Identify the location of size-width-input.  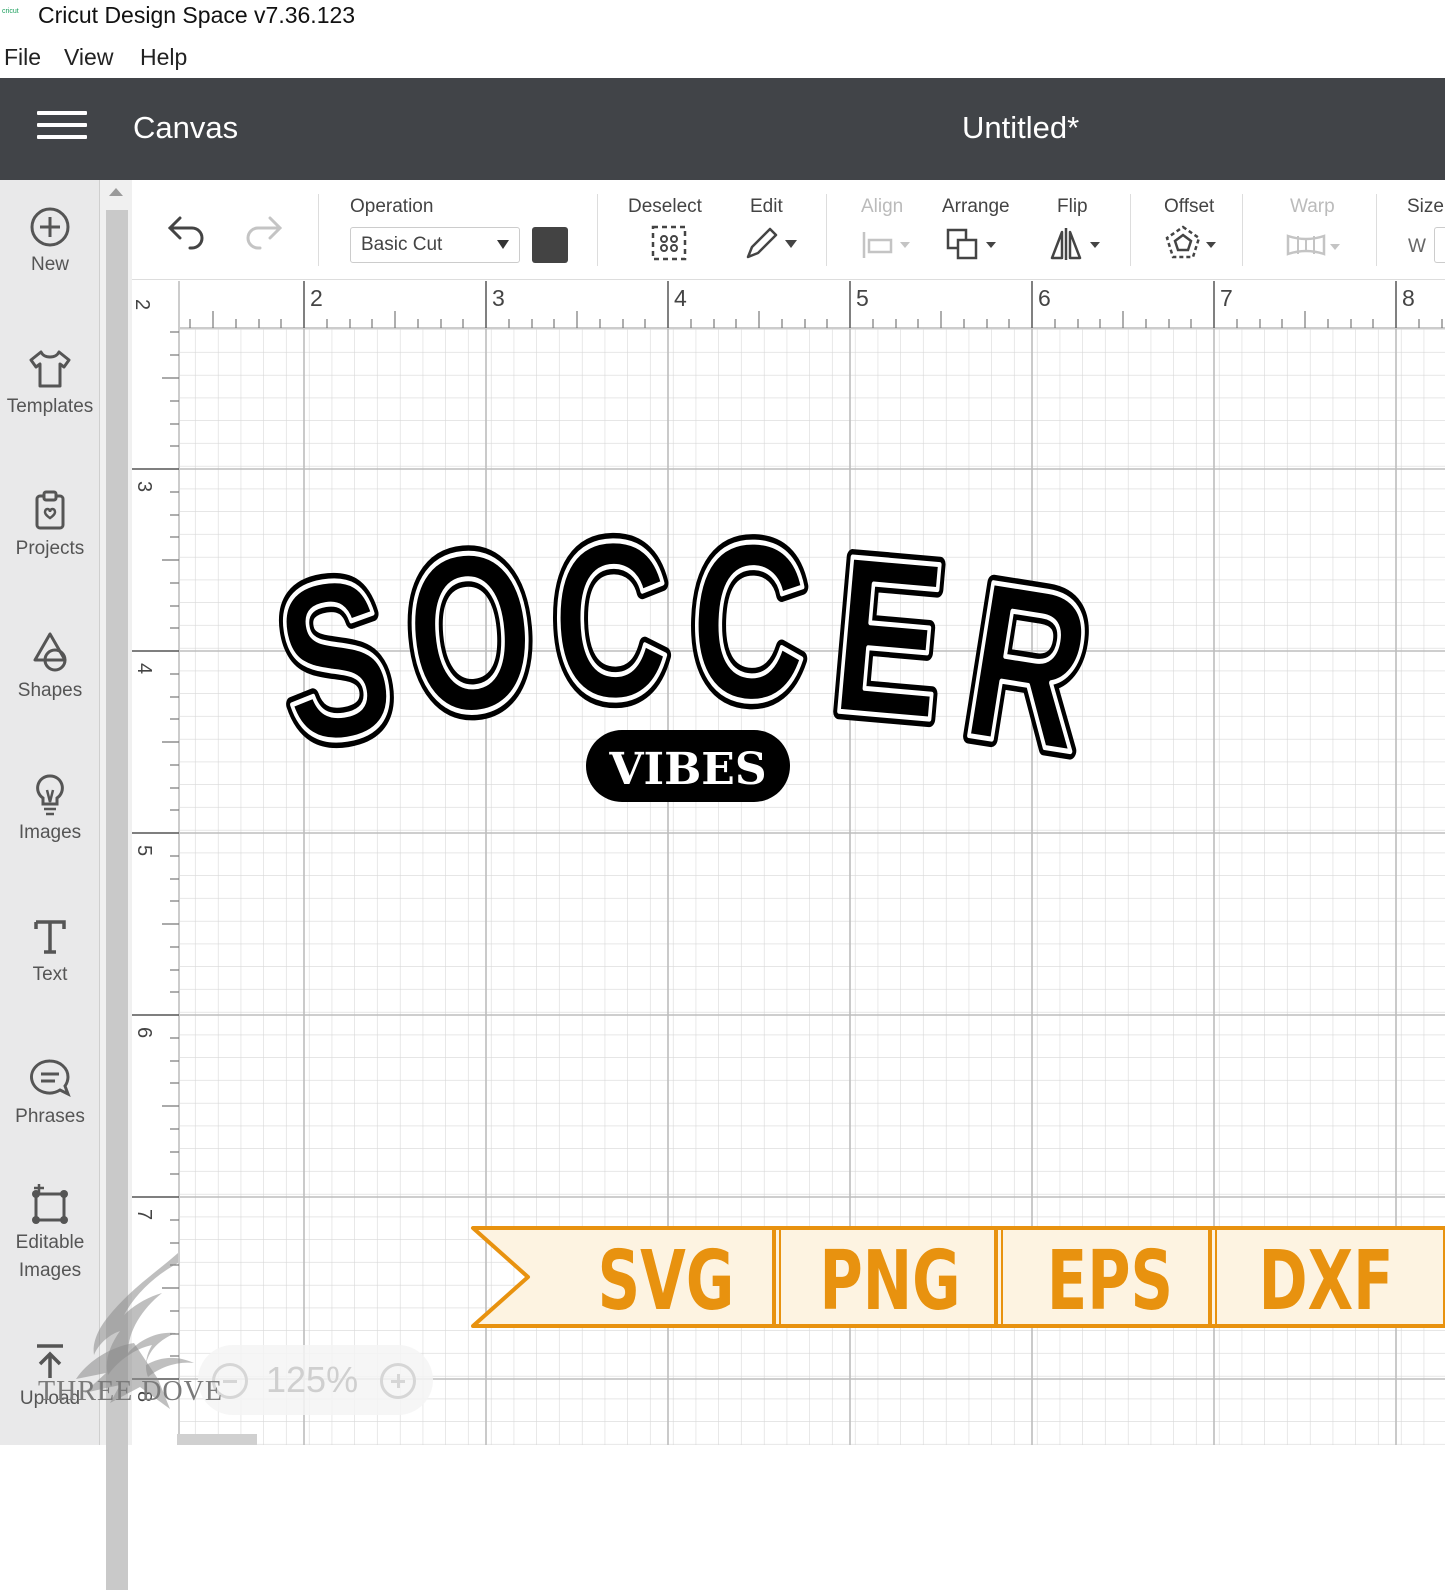
(1439, 245).